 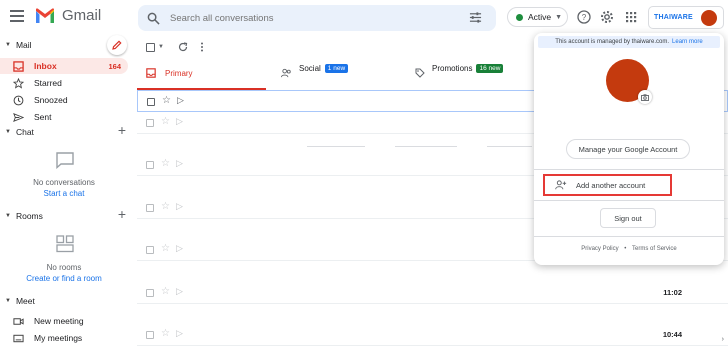 I want to click on change-photo-button, so click(x=645, y=97).